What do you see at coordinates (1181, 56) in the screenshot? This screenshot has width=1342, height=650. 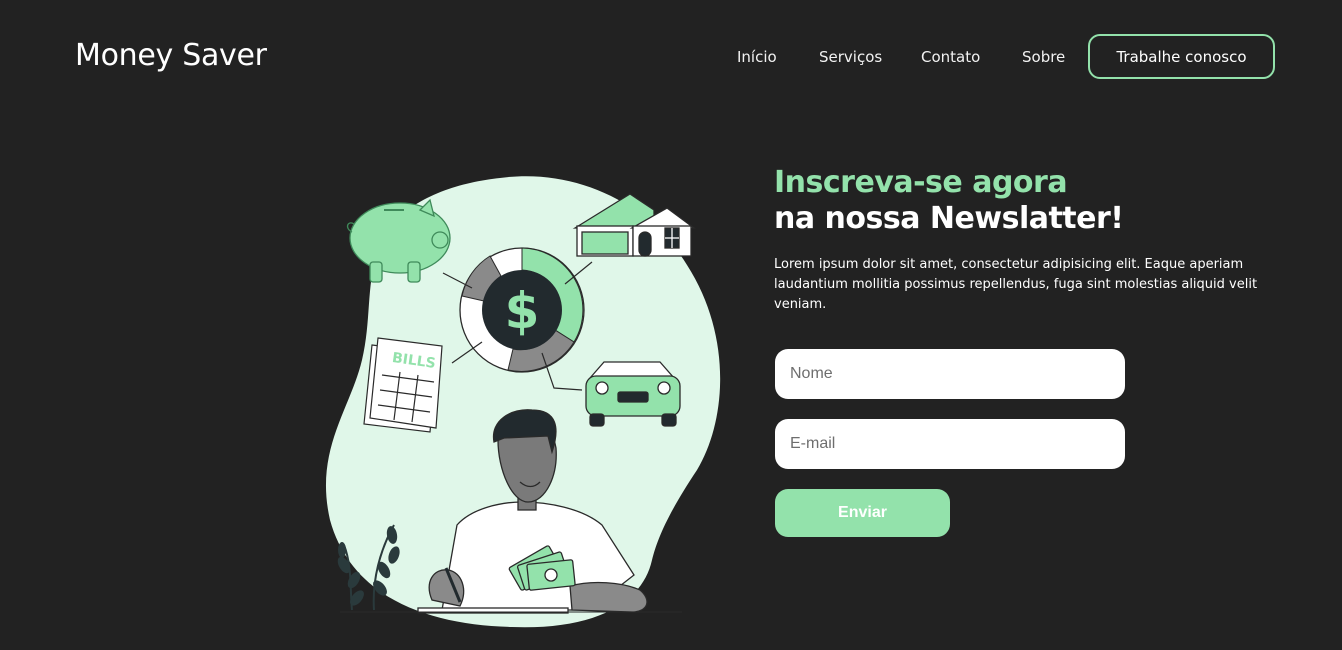 I see `work-with-us-button: Trabalhe conosco` at bounding box center [1181, 56].